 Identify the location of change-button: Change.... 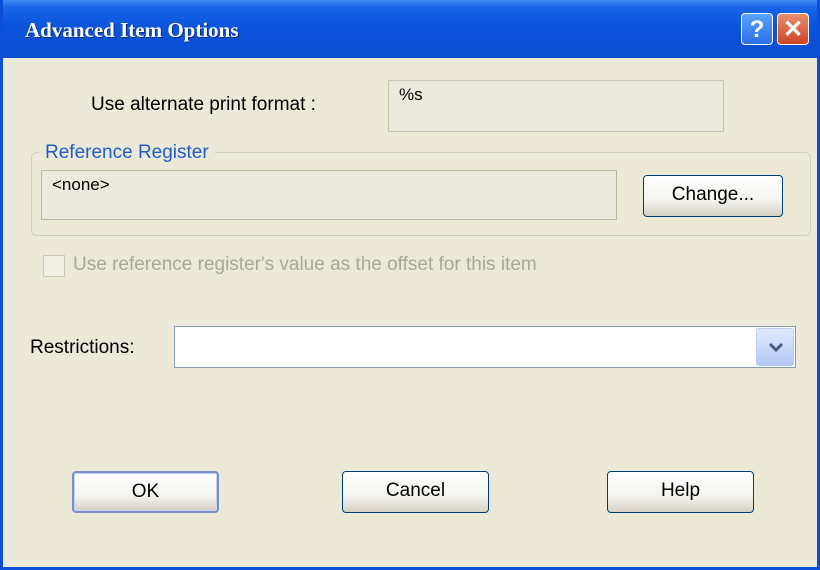
(713, 196).